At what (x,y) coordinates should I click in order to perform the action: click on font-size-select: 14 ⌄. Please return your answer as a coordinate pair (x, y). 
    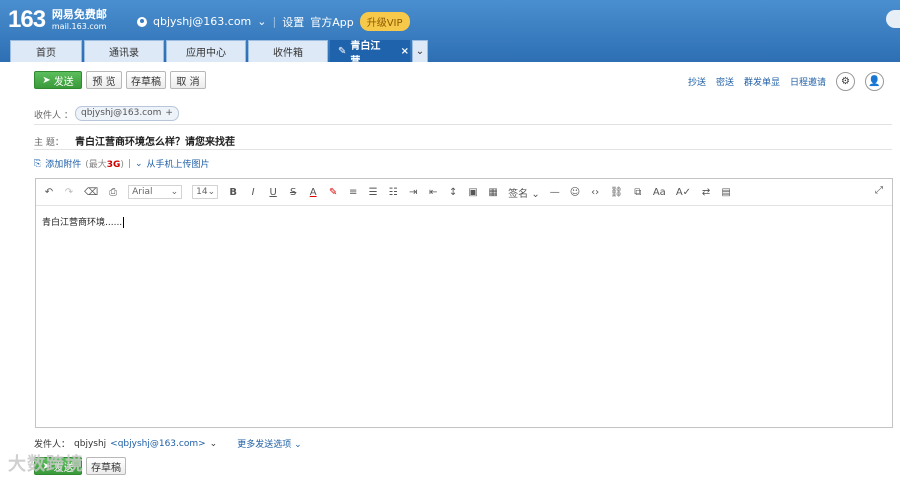
    Looking at the image, I should click on (205, 192).